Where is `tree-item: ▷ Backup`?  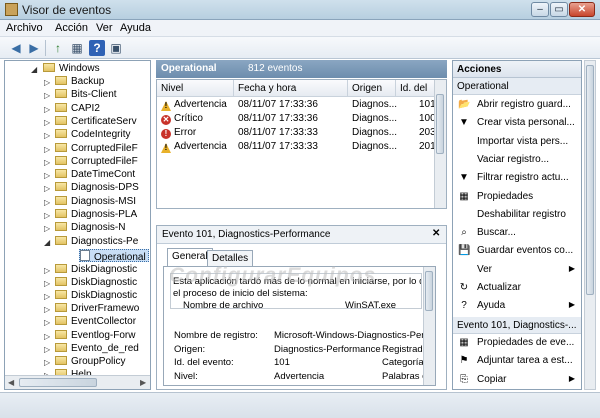
tree-item: ▷ Backup is located at coordinates (74, 82).